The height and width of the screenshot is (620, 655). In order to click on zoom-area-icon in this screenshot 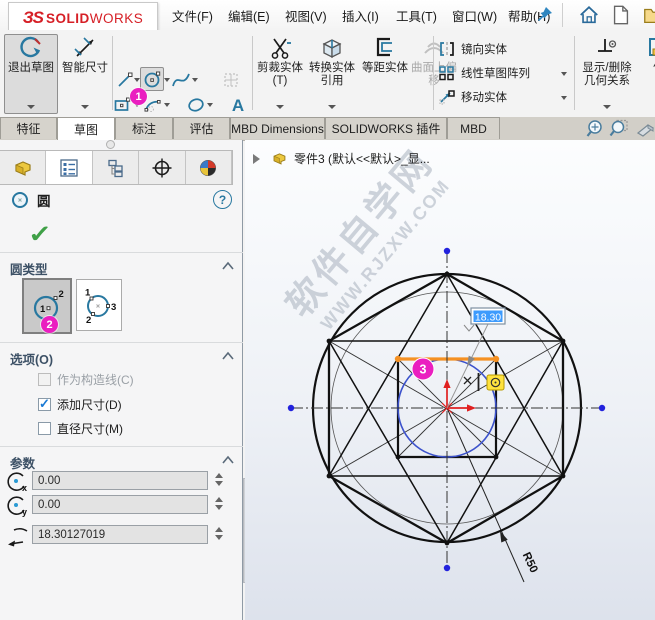, I will do `click(618, 129)`.